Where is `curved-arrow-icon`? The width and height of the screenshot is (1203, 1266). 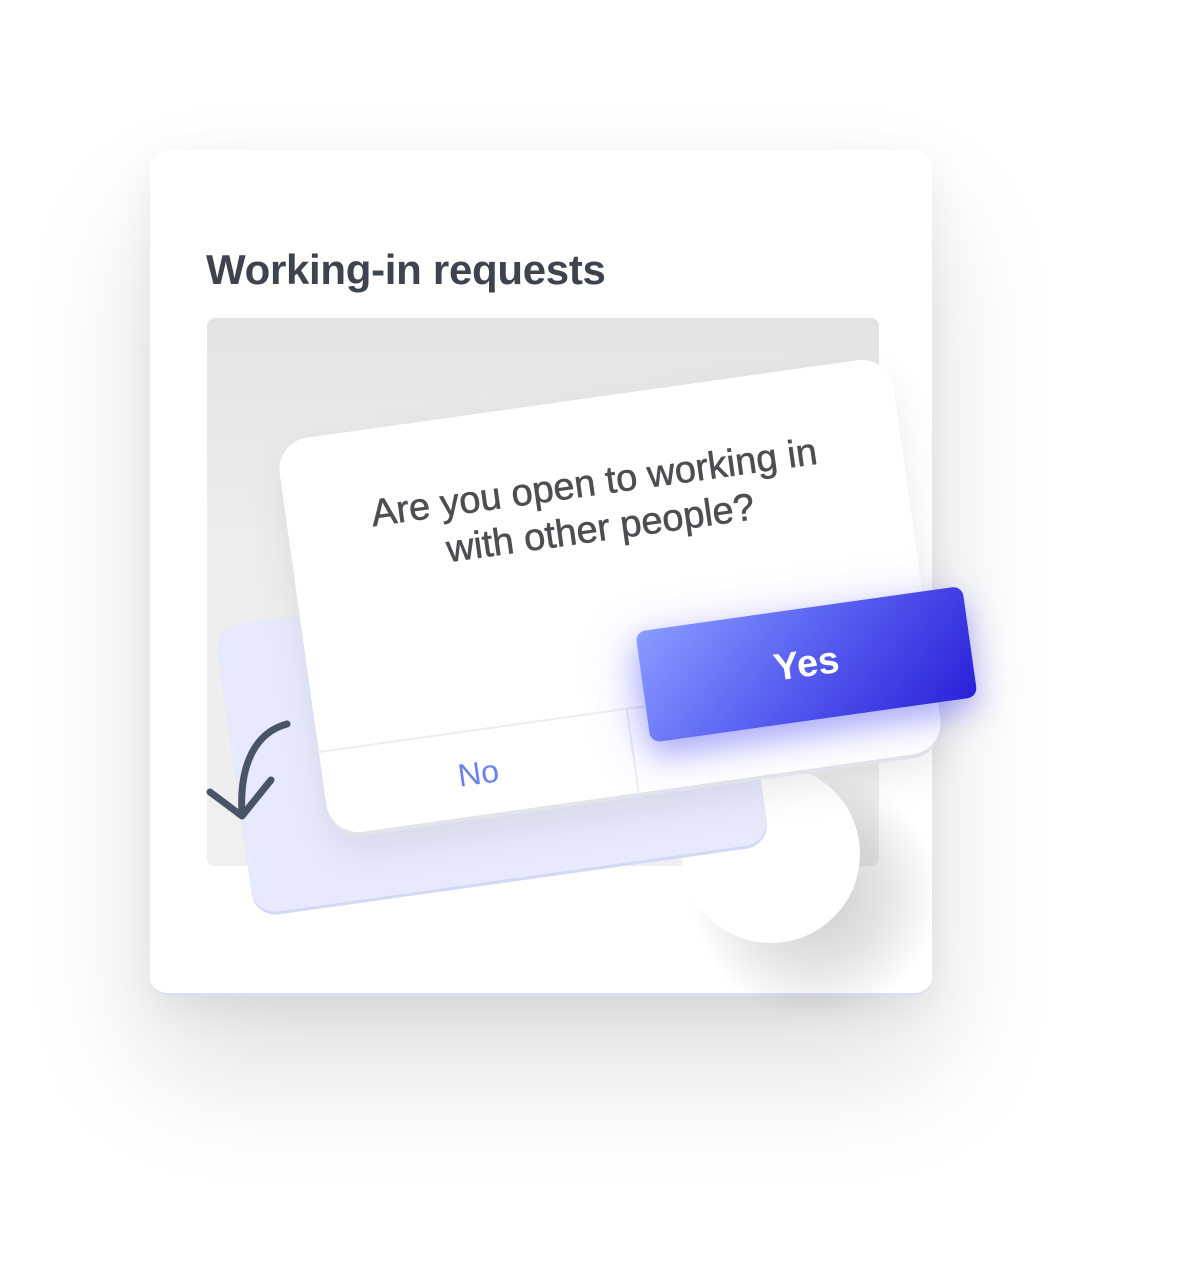
curved-arrow-icon is located at coordinates (248, 770).